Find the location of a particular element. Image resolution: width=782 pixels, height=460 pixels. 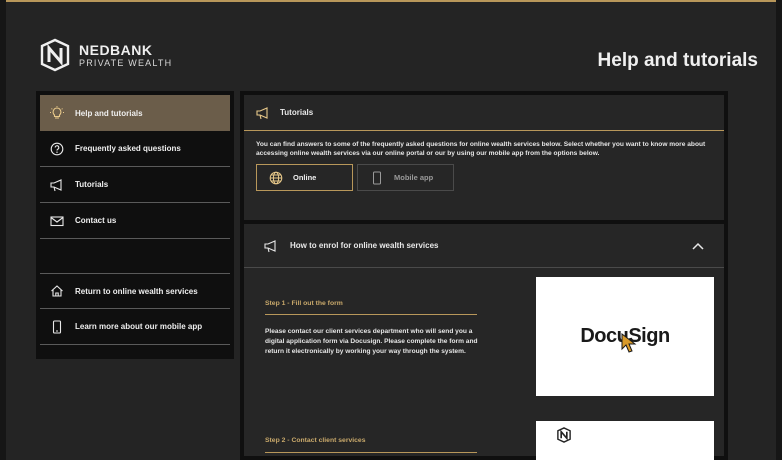

sidebar-item-faq: Frequently asked questions is located at coordinates (135, 149).